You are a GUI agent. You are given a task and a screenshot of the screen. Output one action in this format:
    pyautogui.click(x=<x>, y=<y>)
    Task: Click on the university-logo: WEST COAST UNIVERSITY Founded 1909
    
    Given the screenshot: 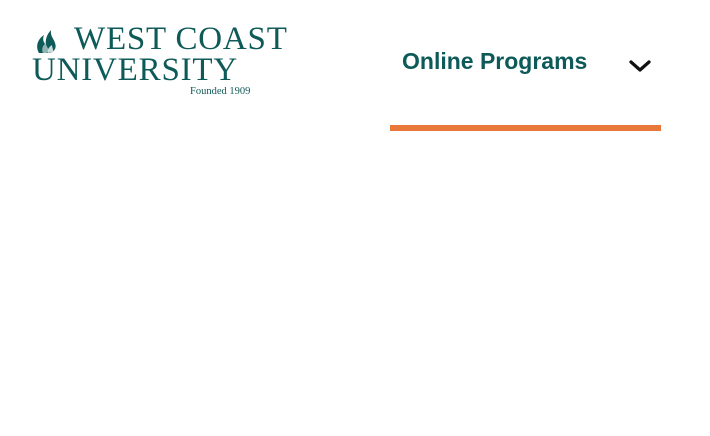 What is the action you would take?
    pyautogui.click(x=172, y=62)
    